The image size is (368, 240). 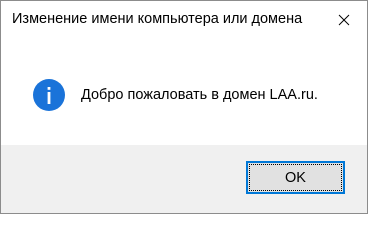 I want to click on window-title: Изменение имени компьютера или домена, so click(x=157, y=19).